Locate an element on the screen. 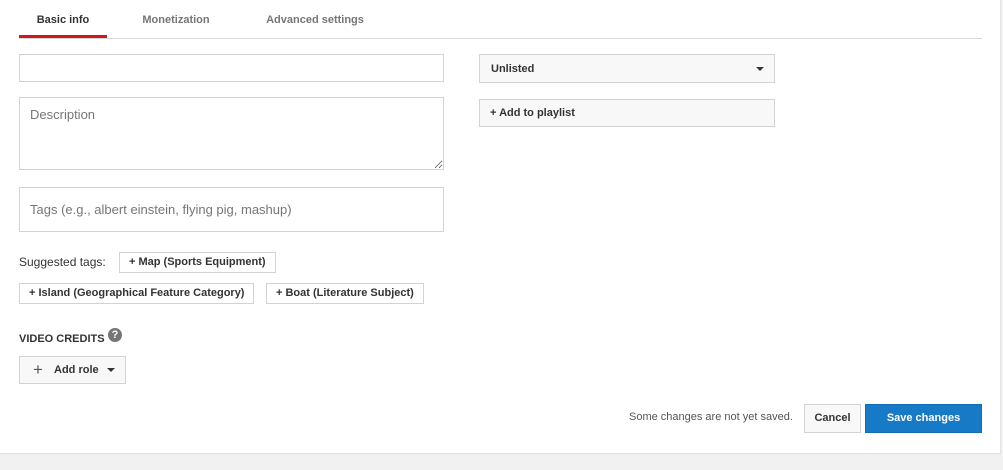 The width and height of the screenshot is (1003, 470). tab-monetization: Monetization is located at coordinates (176, 18).